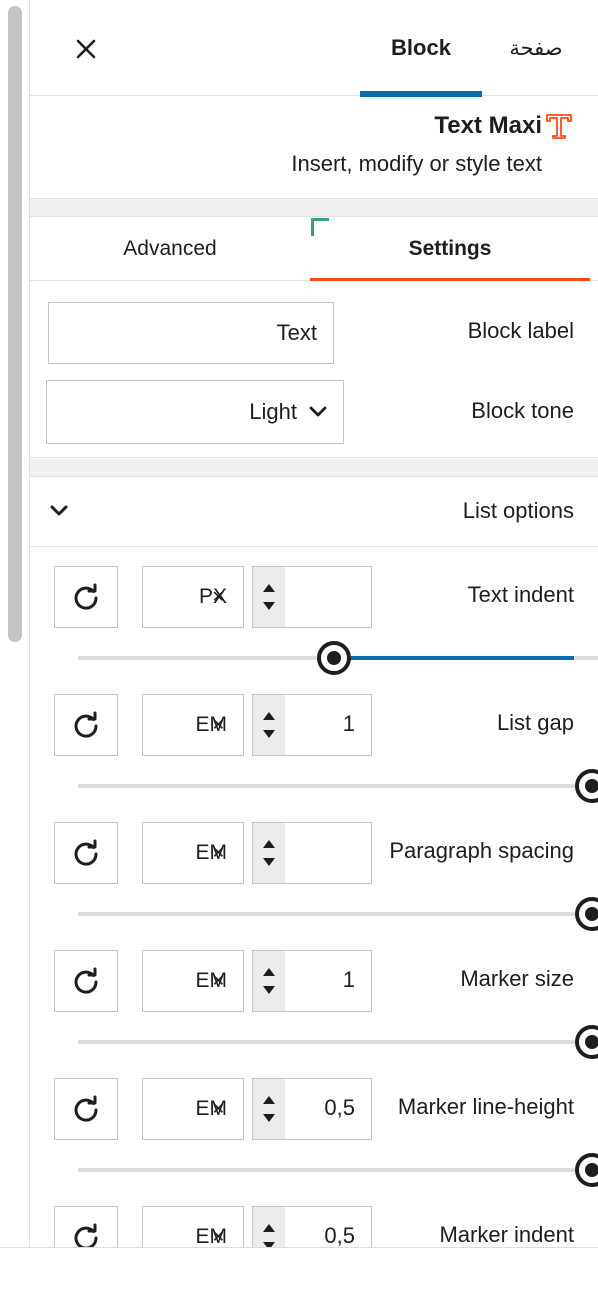 The width and height of the screenshot is (598, 1294). What do you see at coordinates (536, 48) in the screenshot?
I see `tab-page: صفحة` at bounding box center [536, 48].